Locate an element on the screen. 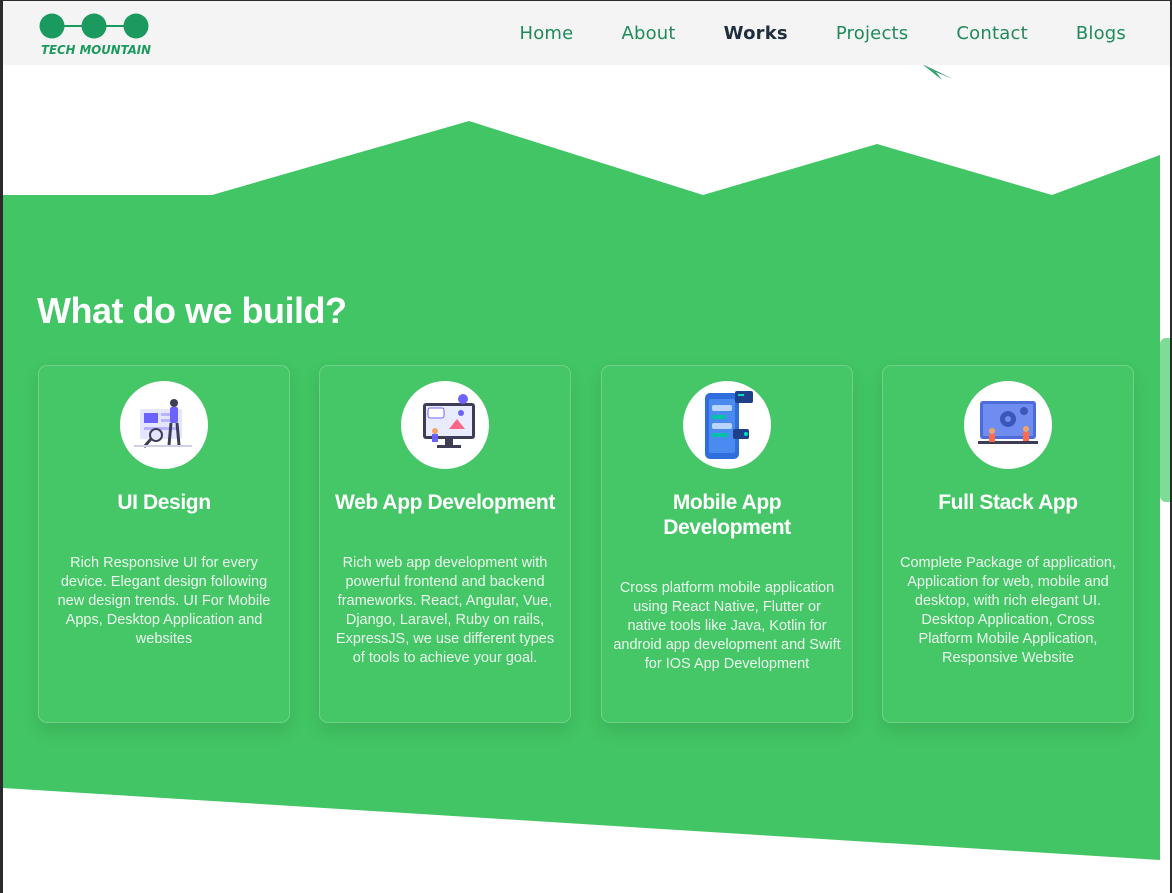  card-title: Mobile App Development is located at coordinates (727, 515).